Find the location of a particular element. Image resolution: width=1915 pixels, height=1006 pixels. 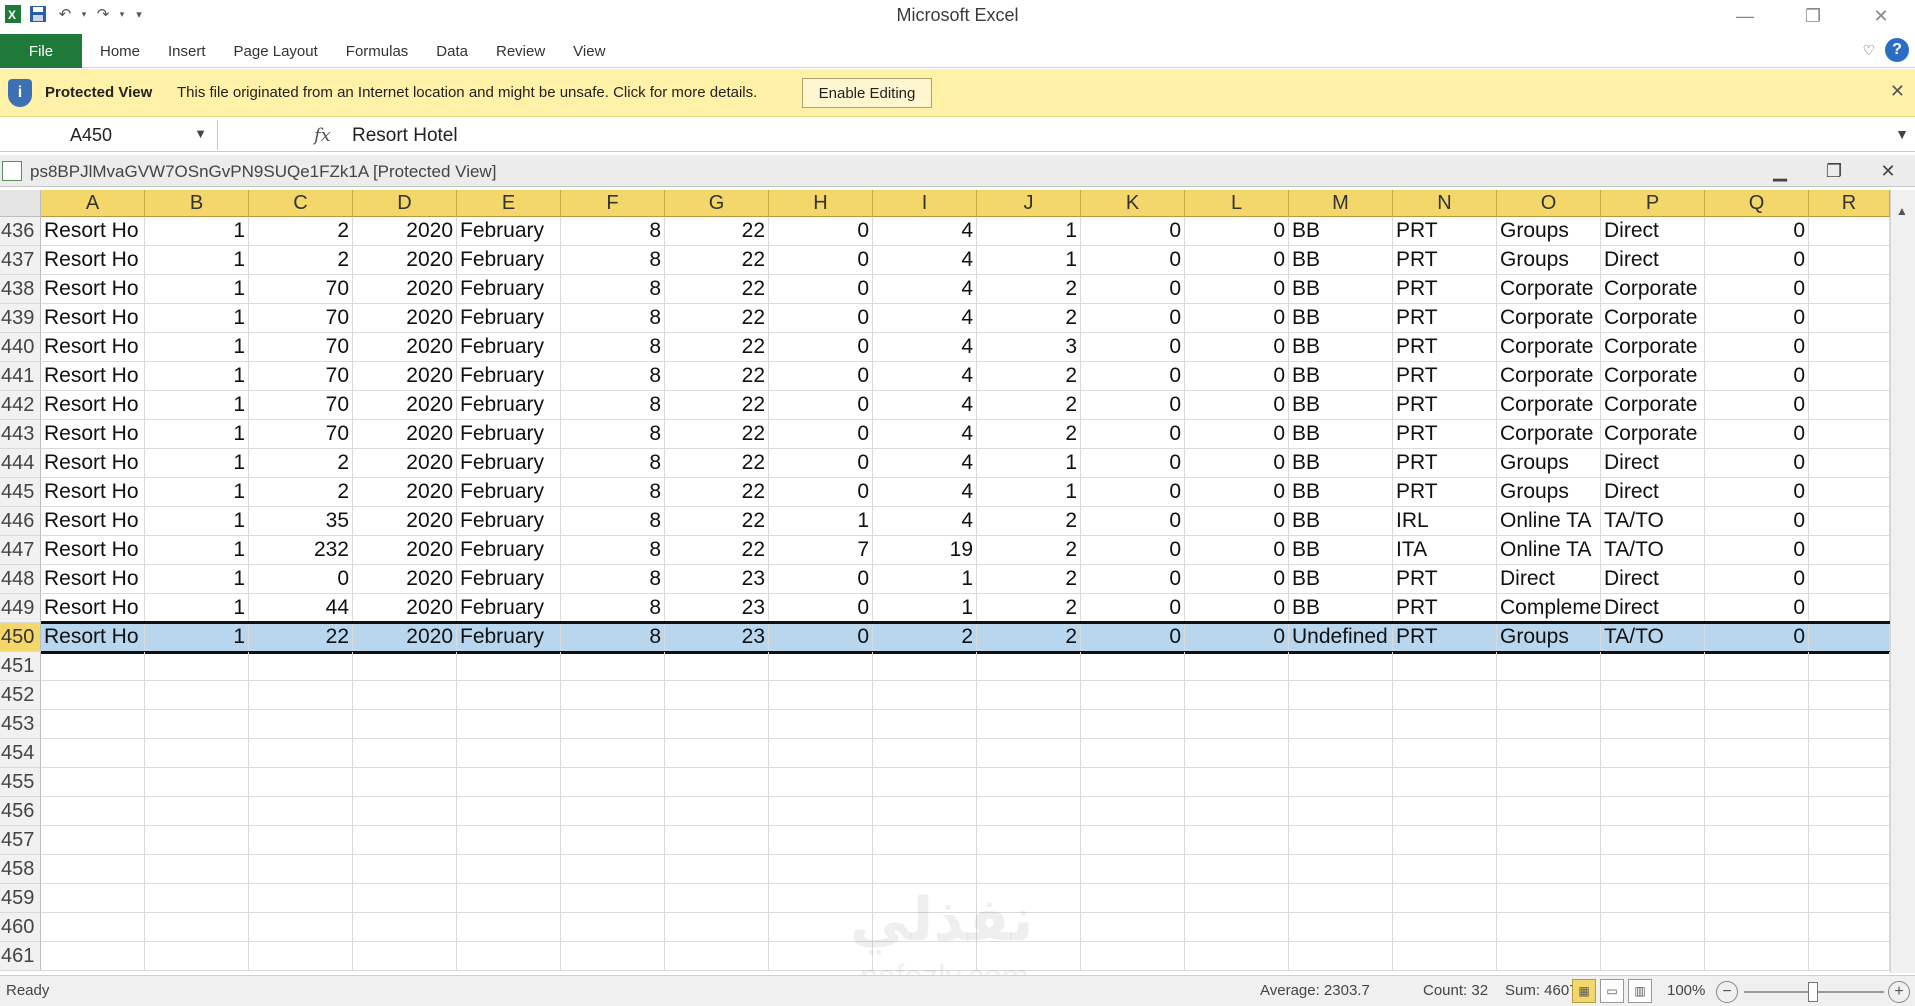

row-header: 449 is located at coordinates (20, 608).